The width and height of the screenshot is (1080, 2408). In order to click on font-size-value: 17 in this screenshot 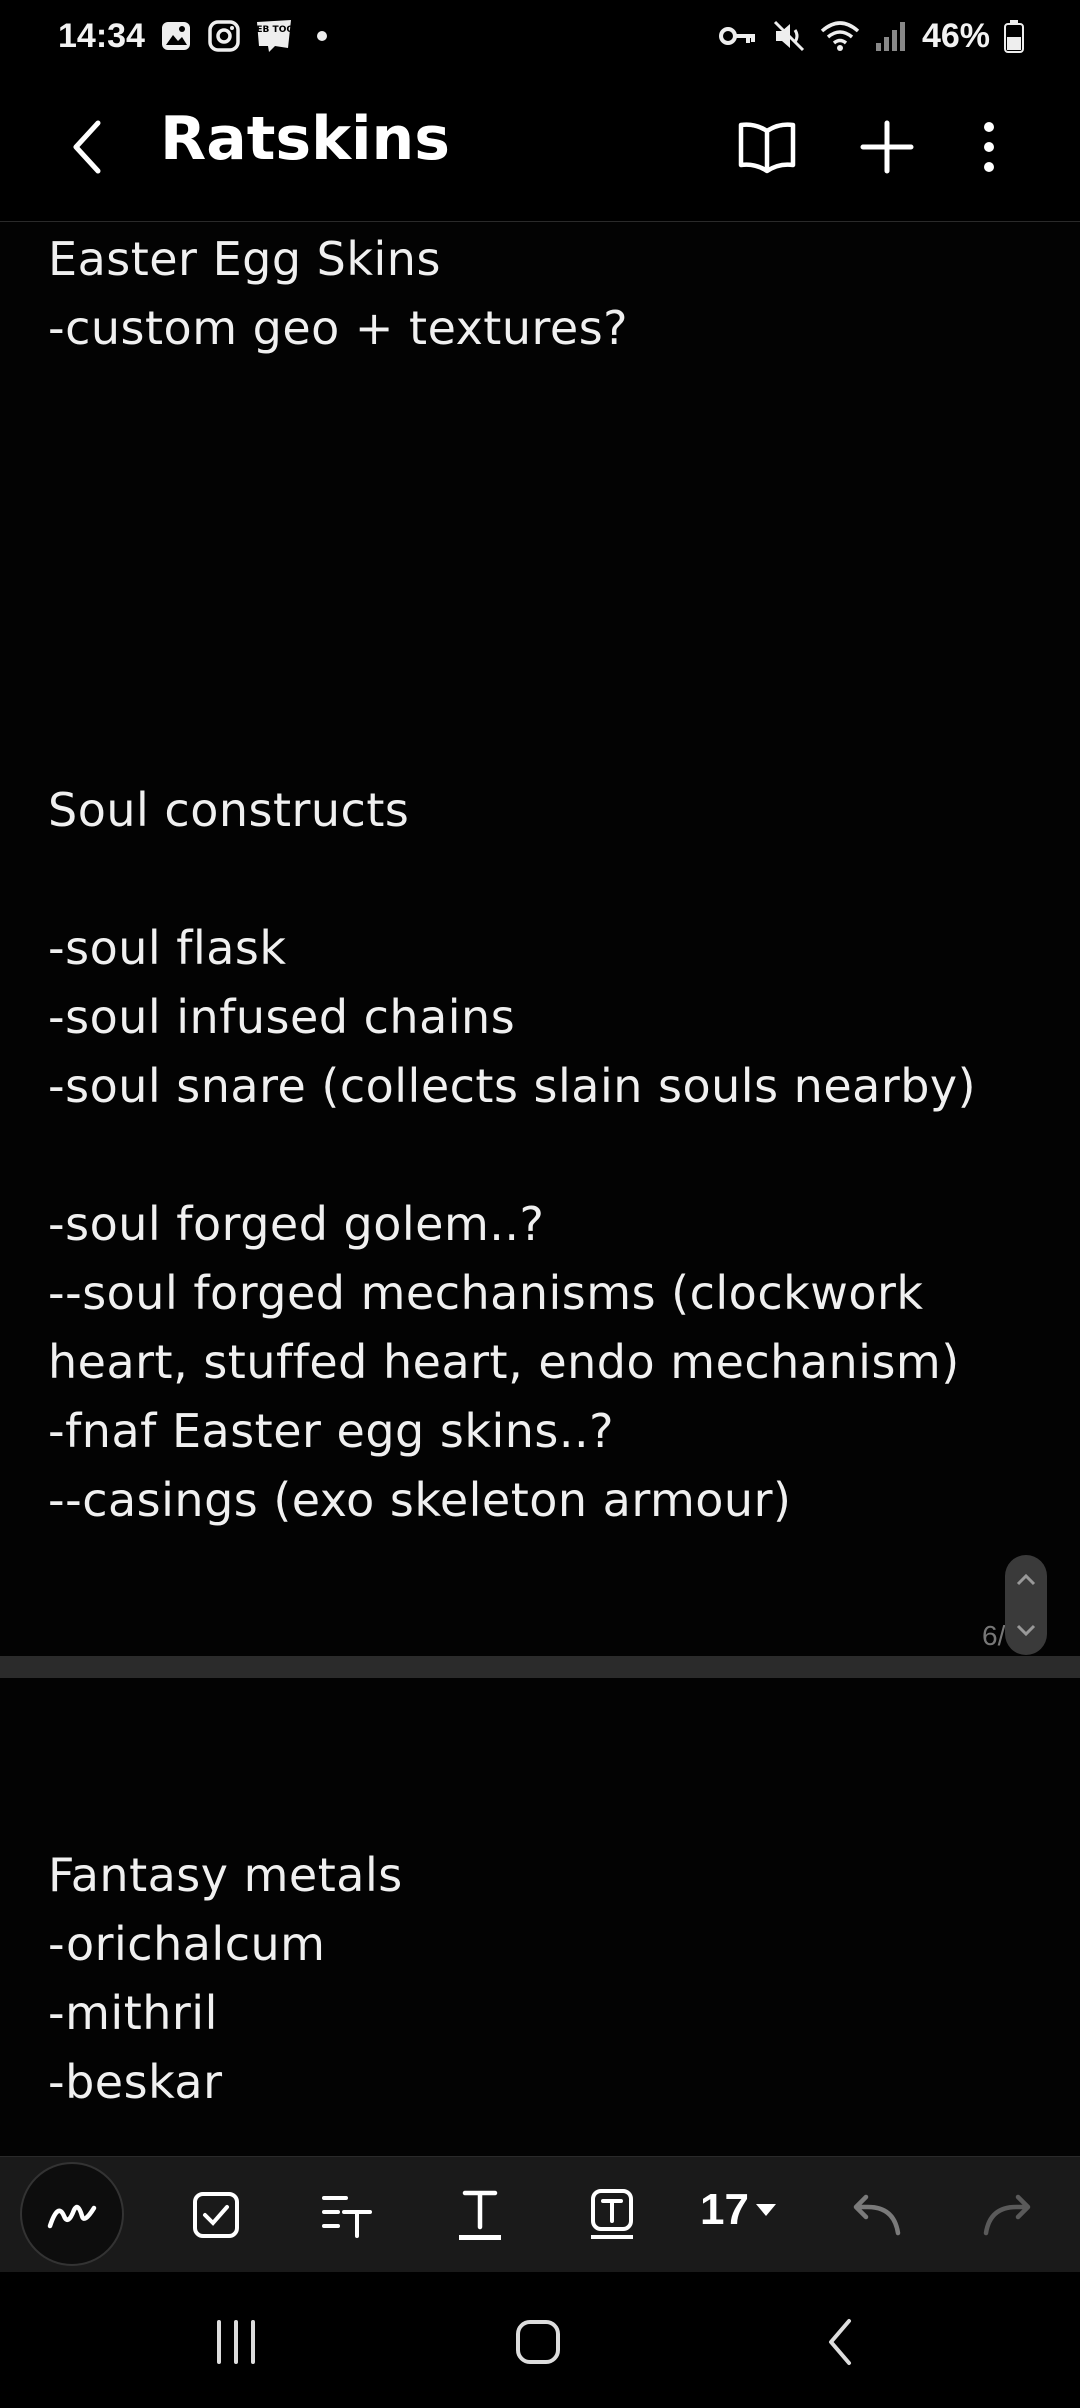, I will do `click(724, 2209)`.